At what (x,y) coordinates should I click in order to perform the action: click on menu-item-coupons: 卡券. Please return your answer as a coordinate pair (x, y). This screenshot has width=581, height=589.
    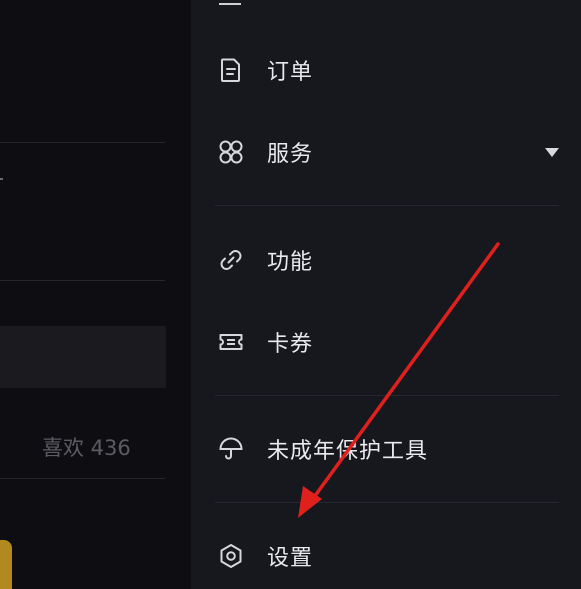
    Looking at the image, I should click on (386, 342).